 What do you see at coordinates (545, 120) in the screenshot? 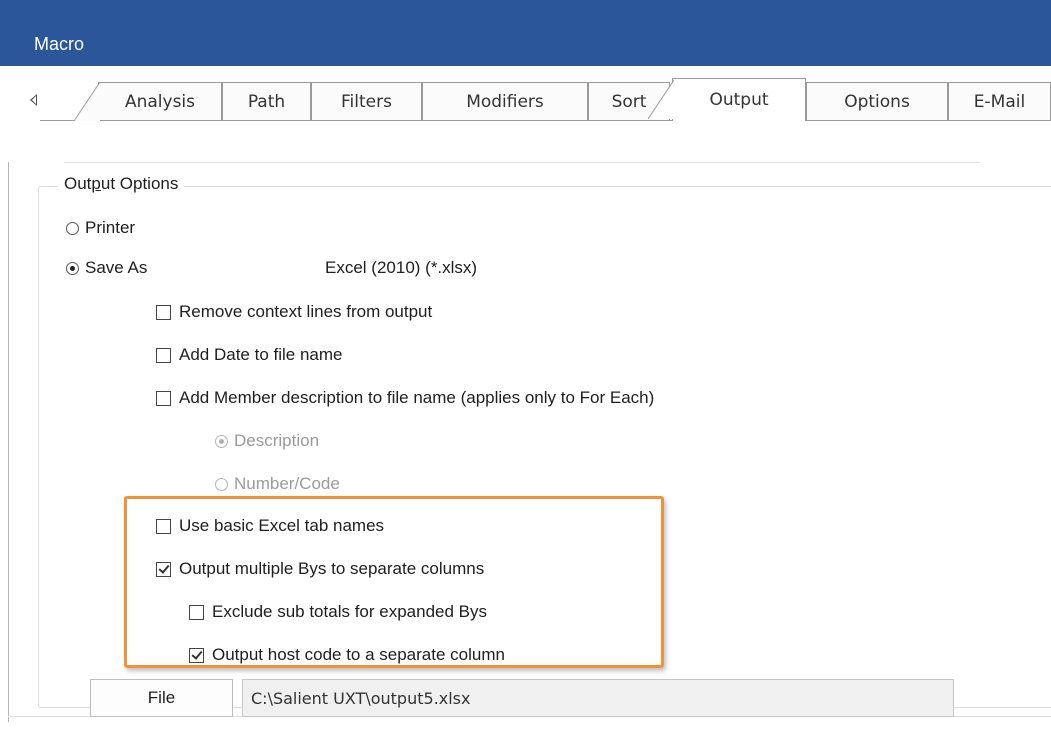
I see `tab-strip-baseline` at bounding box center [545, 120].